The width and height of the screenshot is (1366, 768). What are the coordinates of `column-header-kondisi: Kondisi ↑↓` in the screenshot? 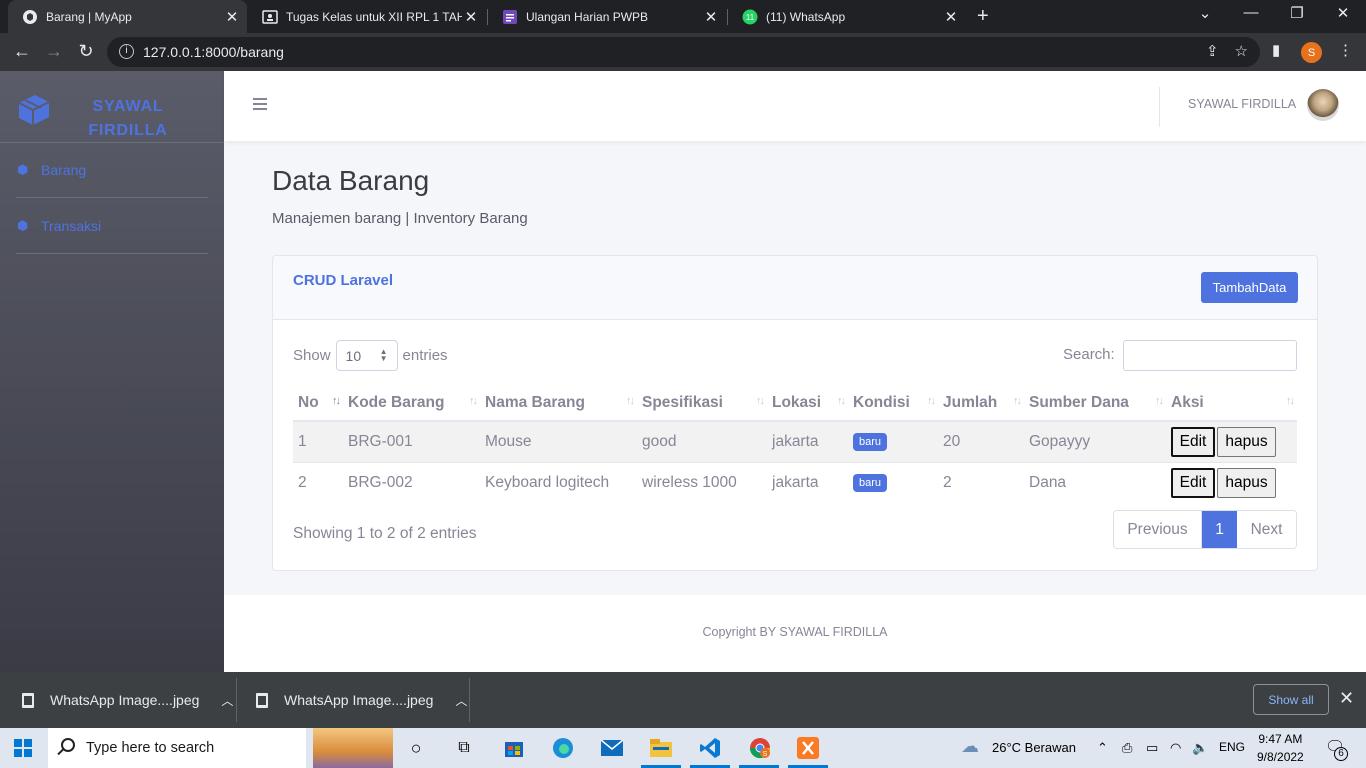 It's located at (893, 403).